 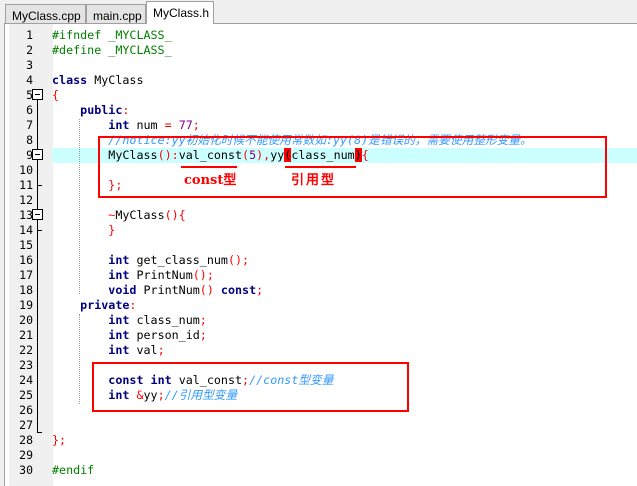 I want to click on code-line: private:, so click(x=344, y=305).